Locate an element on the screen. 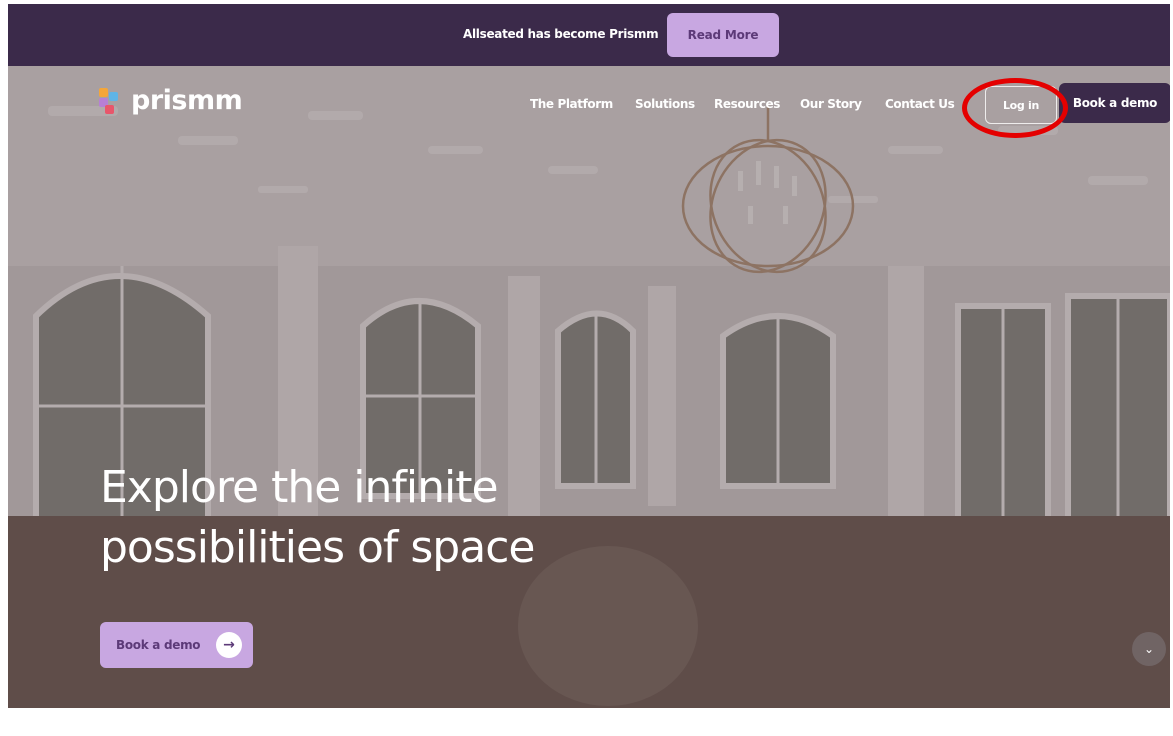 The width and height of the screenshot is (1173, 736). brand-name: prismm is located at coordinates (187, 100).